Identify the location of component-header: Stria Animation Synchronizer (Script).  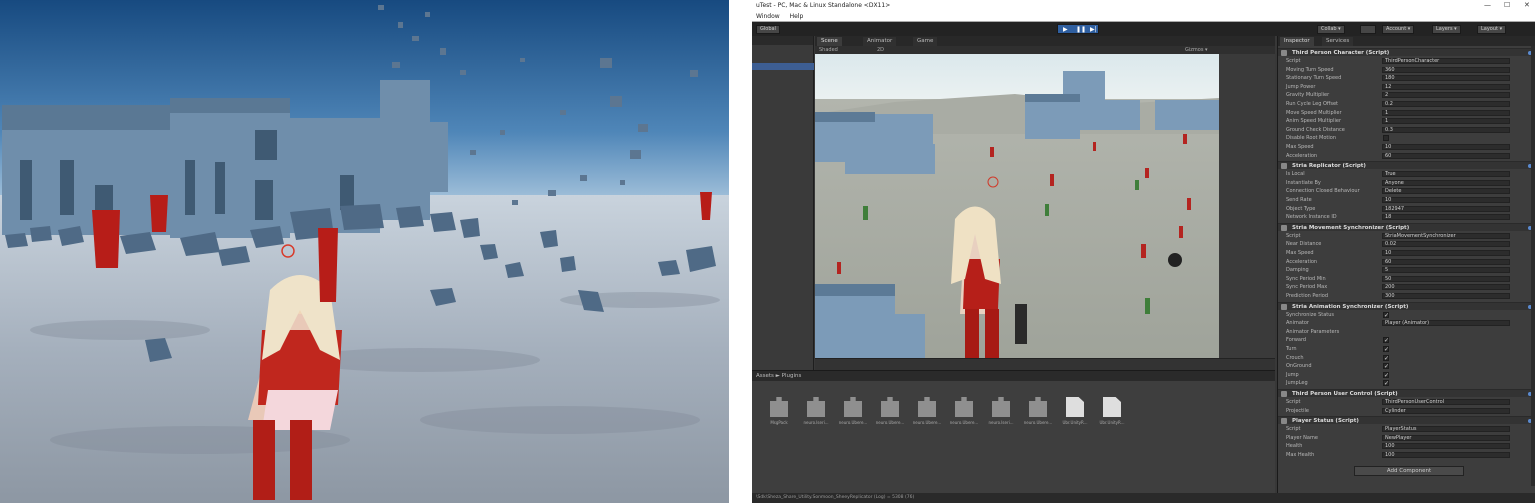
(1406, 305).